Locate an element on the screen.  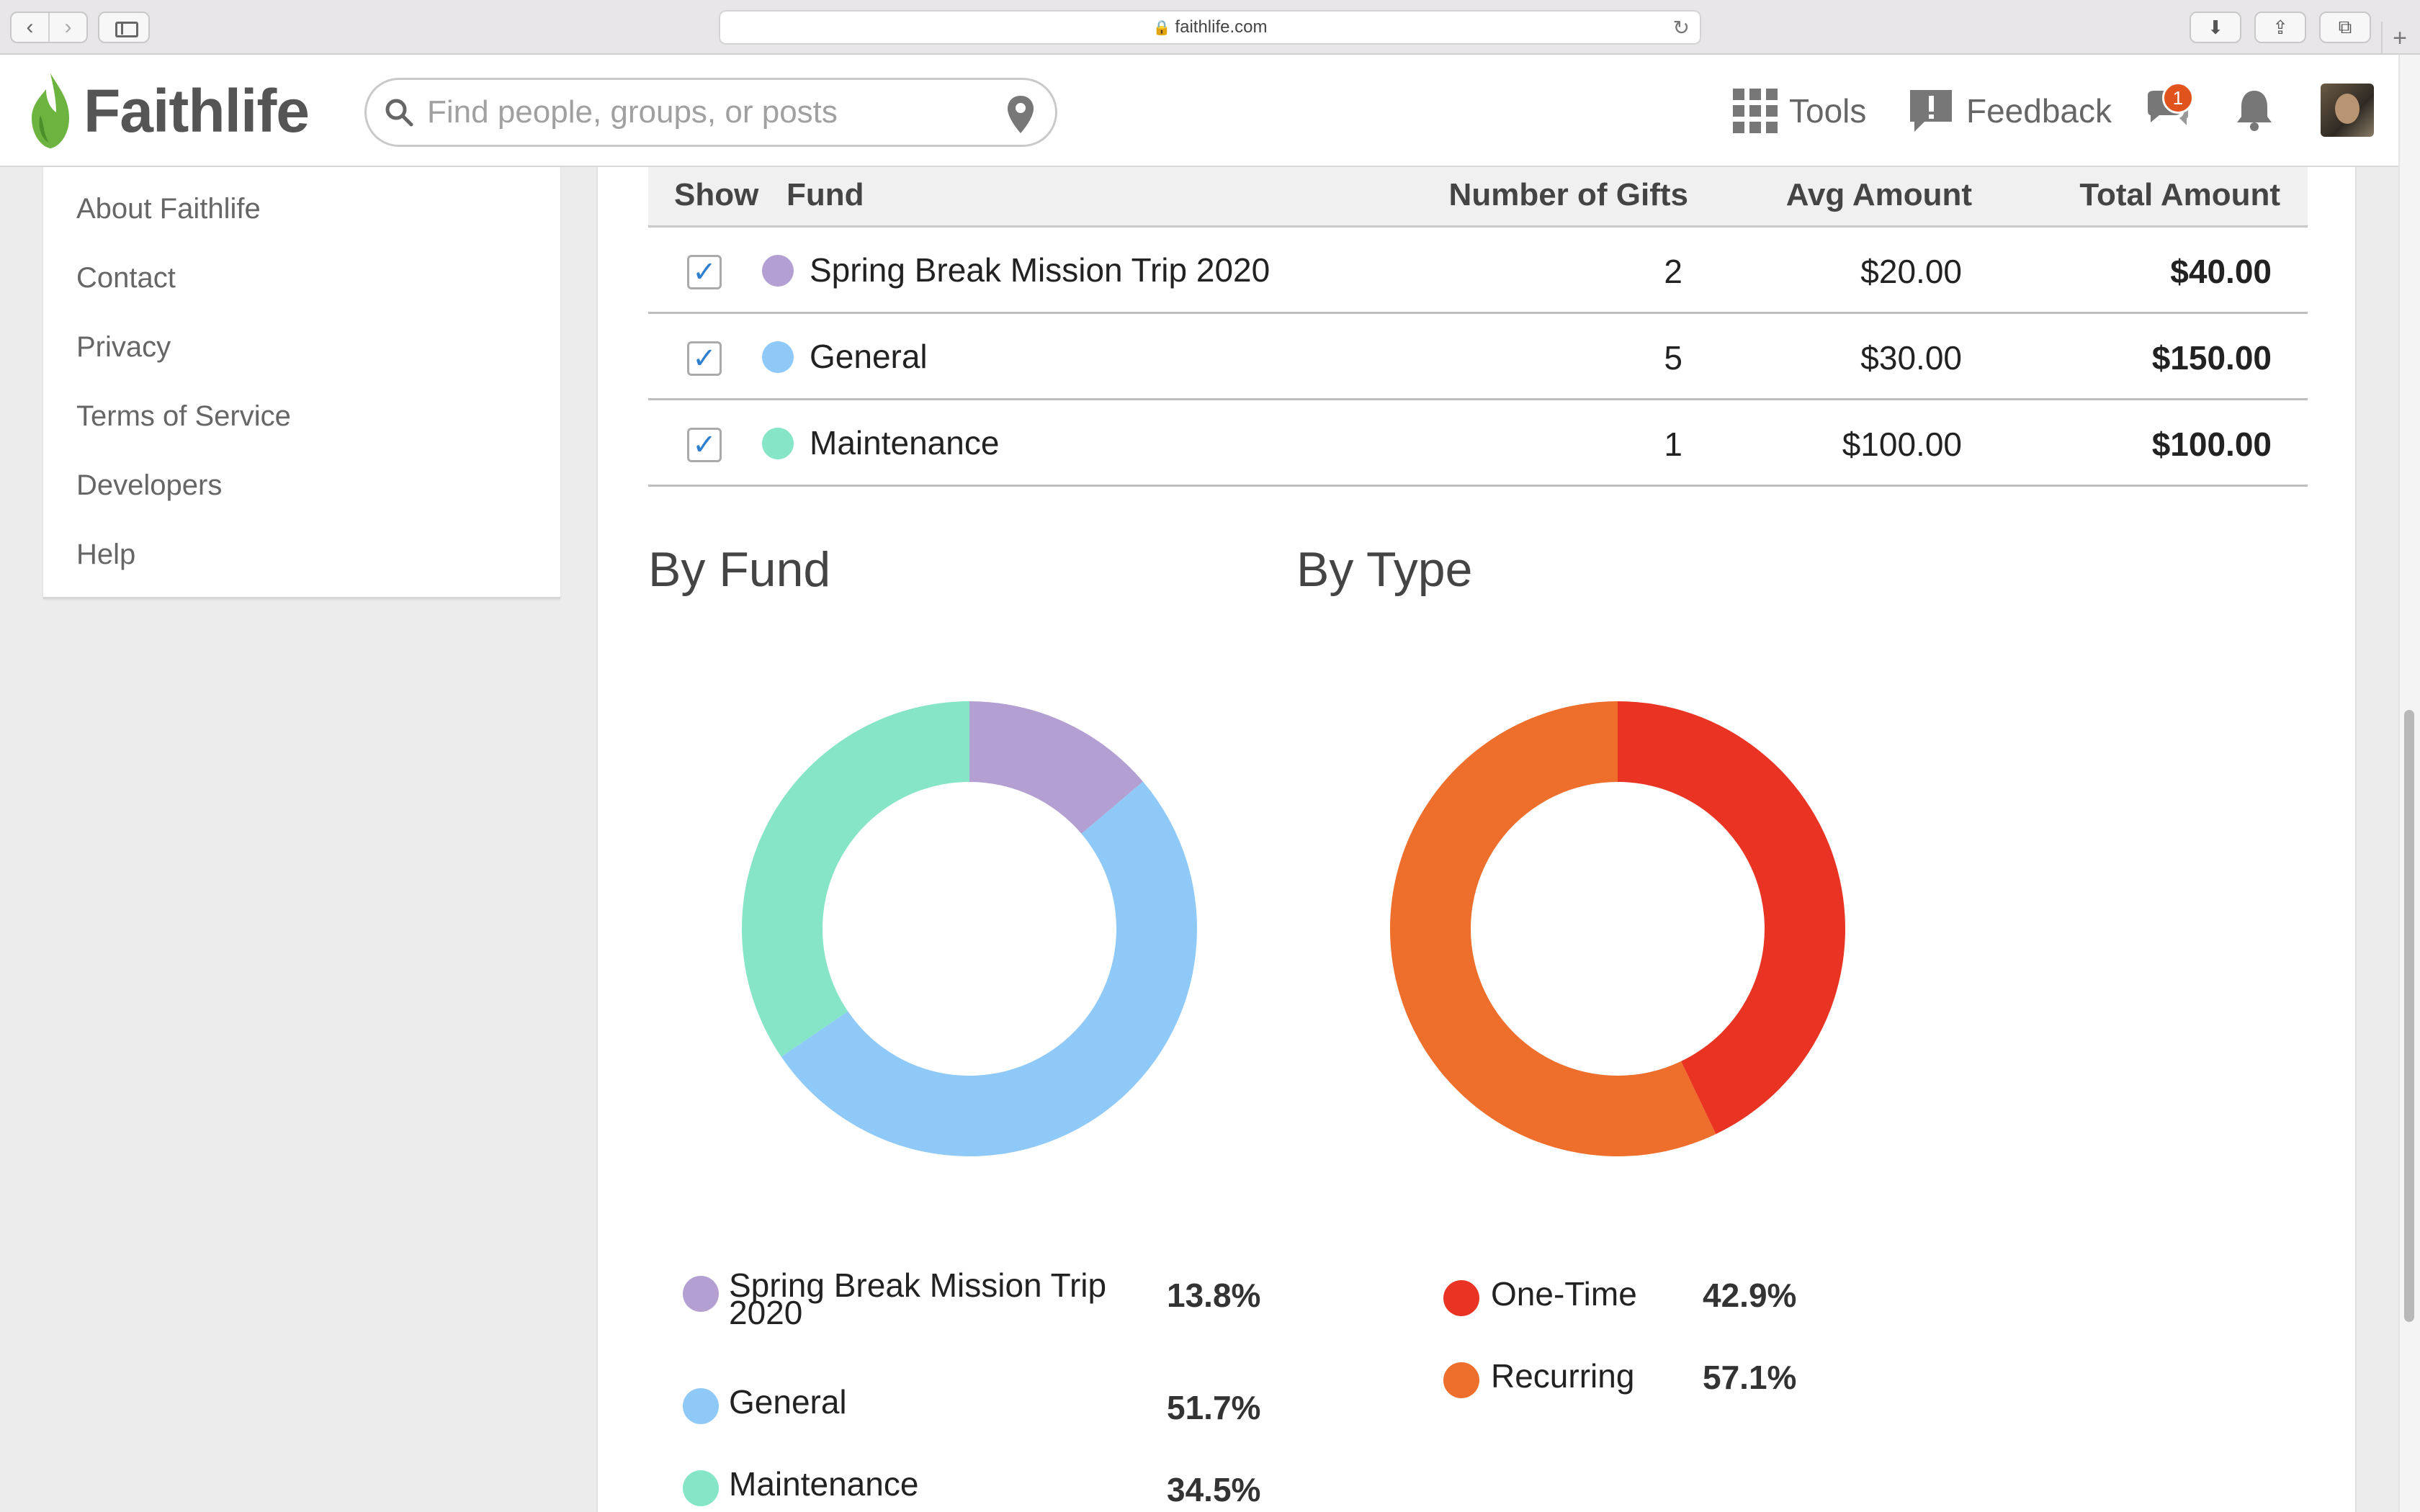
history-nav: ‹ › is located at coordinates (49, 27).